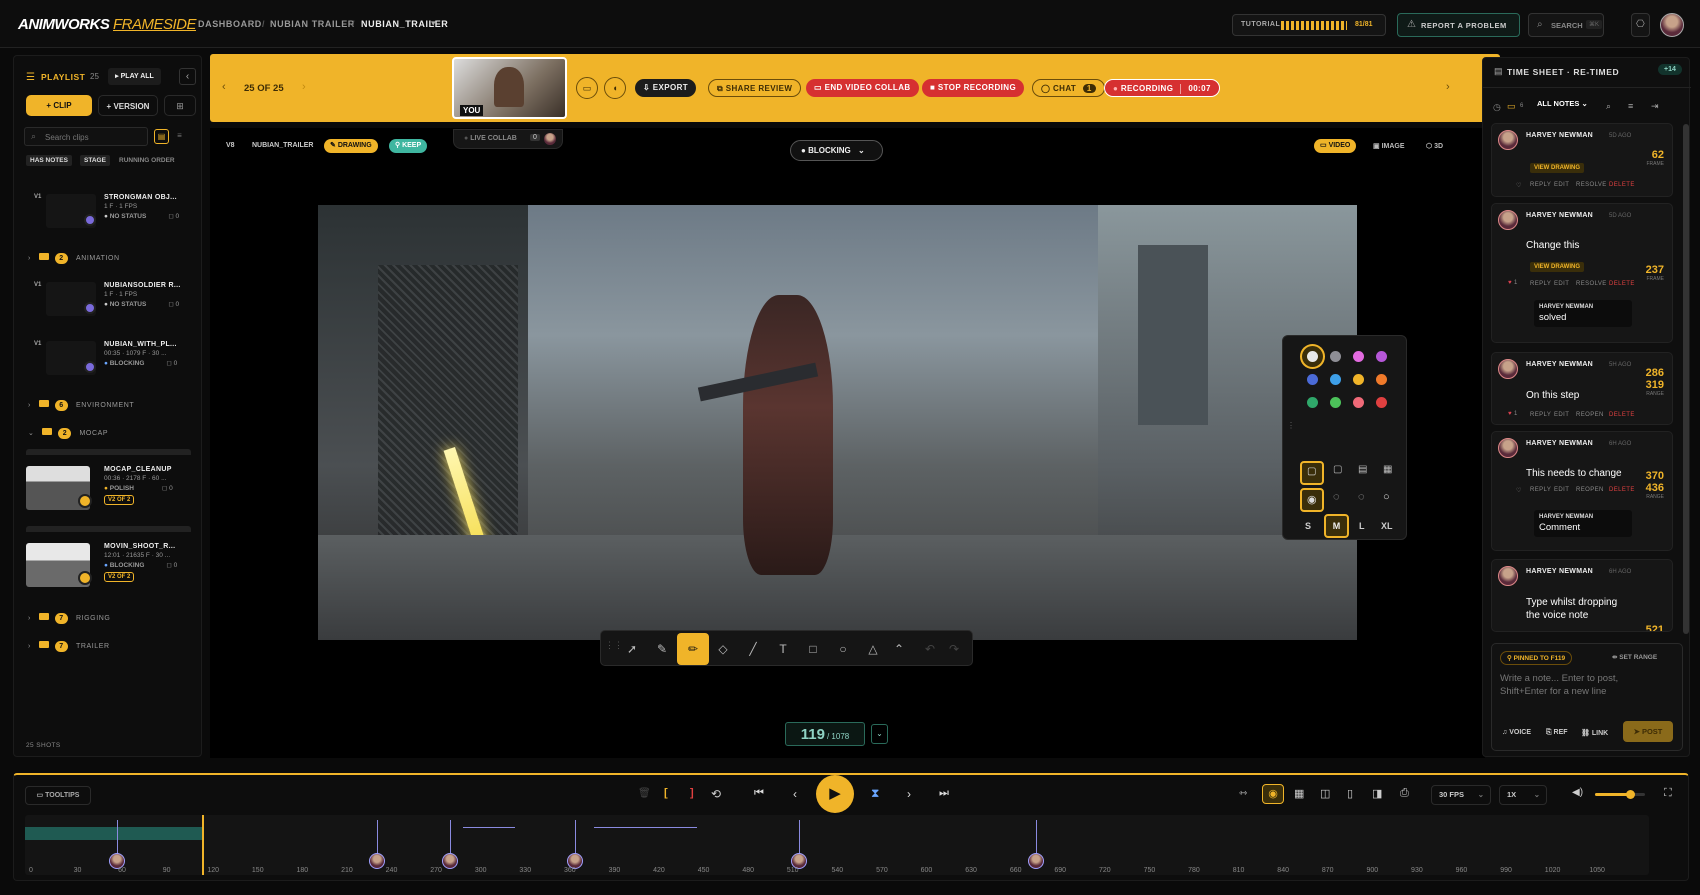  I want to click on mode-image: ▣ IMAGE, so click(1389, 146).